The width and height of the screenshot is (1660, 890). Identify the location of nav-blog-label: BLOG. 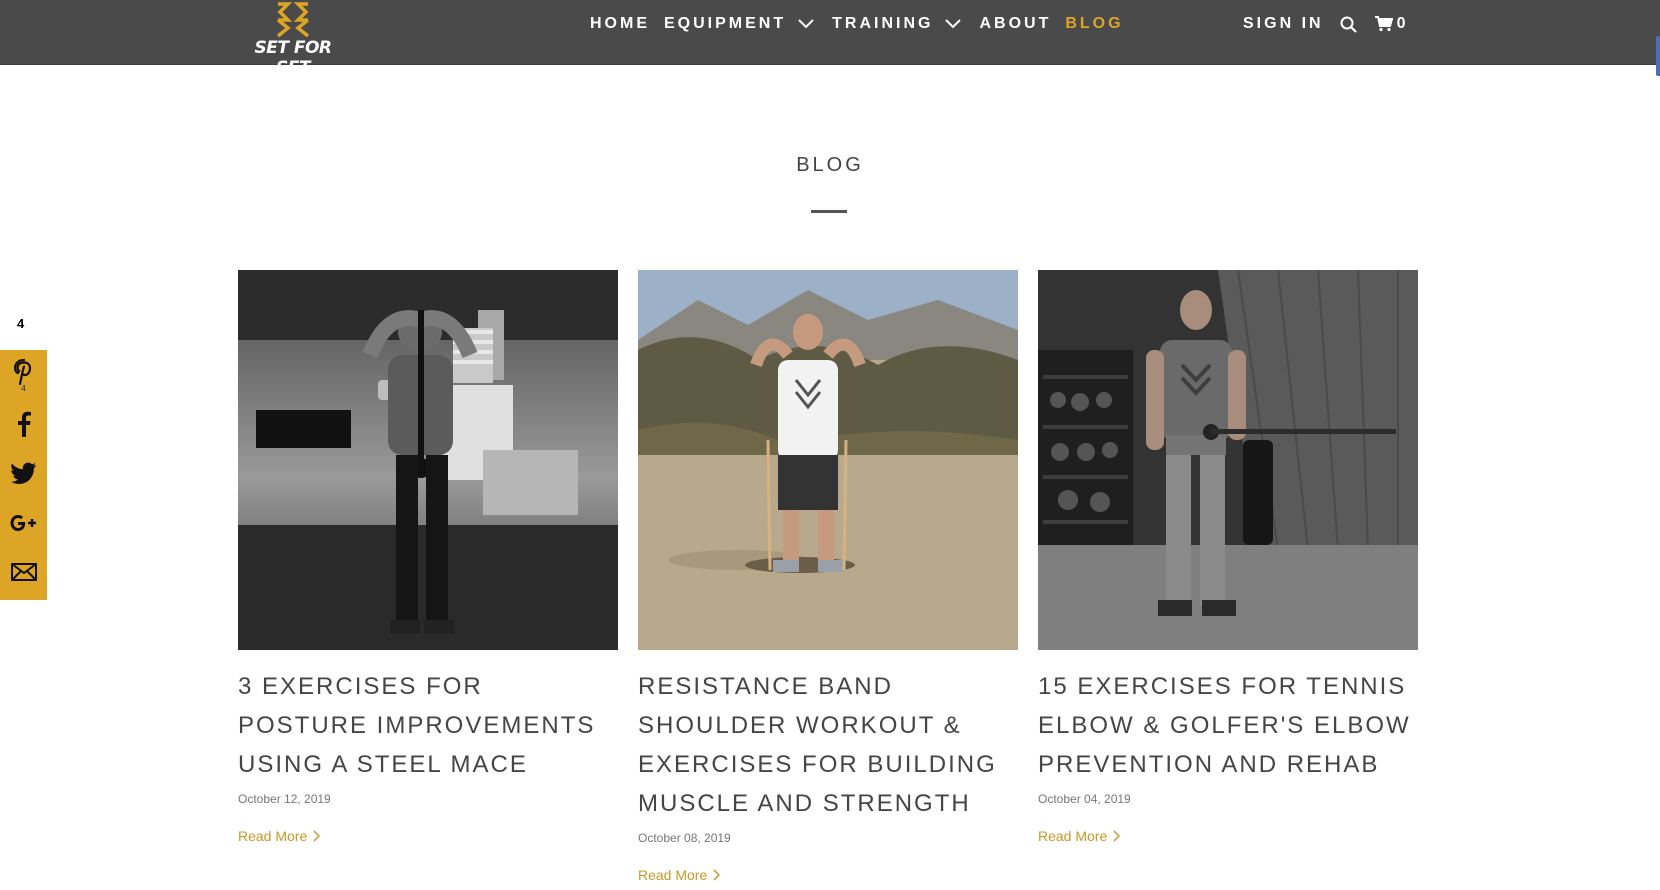
(1094, 23).